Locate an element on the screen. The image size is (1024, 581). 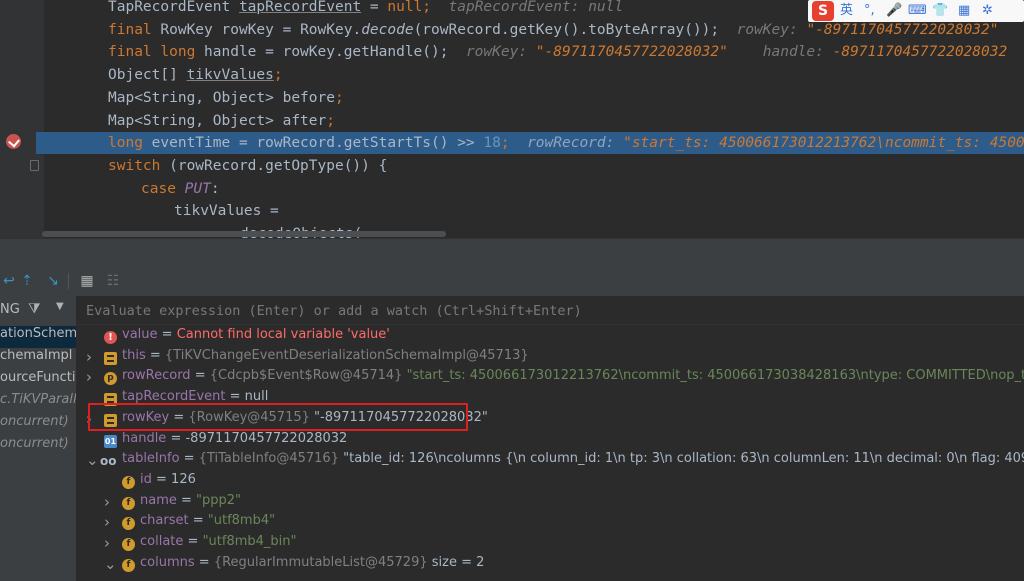
step-over-icon: ↩ is located at coordinates (9, 281).